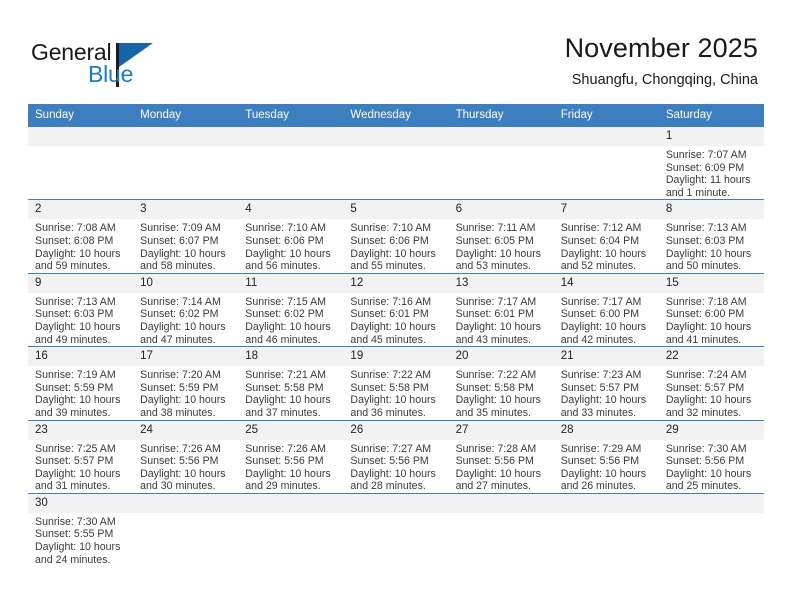 This screenshot has width=792, height=612. Describe the element at coordinates (116, 65) in the screenshot. I see `generalblue-logo: General Blue` at that location.